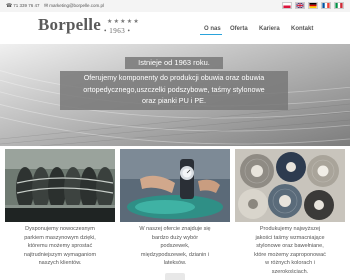  Describe the element at coordinates (290, 271) in the screenshot. I see `caption-line: szerokościach.` at that location.